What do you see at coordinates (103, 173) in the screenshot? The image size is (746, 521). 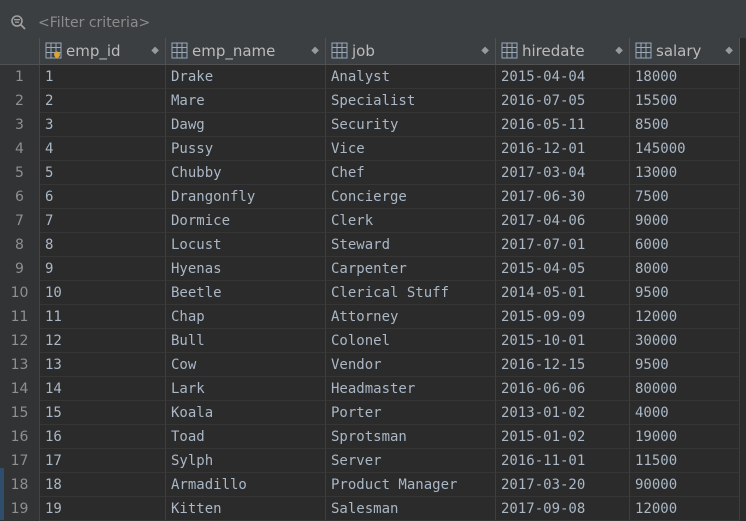 I see `cell-emp-id: 5` at bounding box center [103, 173].